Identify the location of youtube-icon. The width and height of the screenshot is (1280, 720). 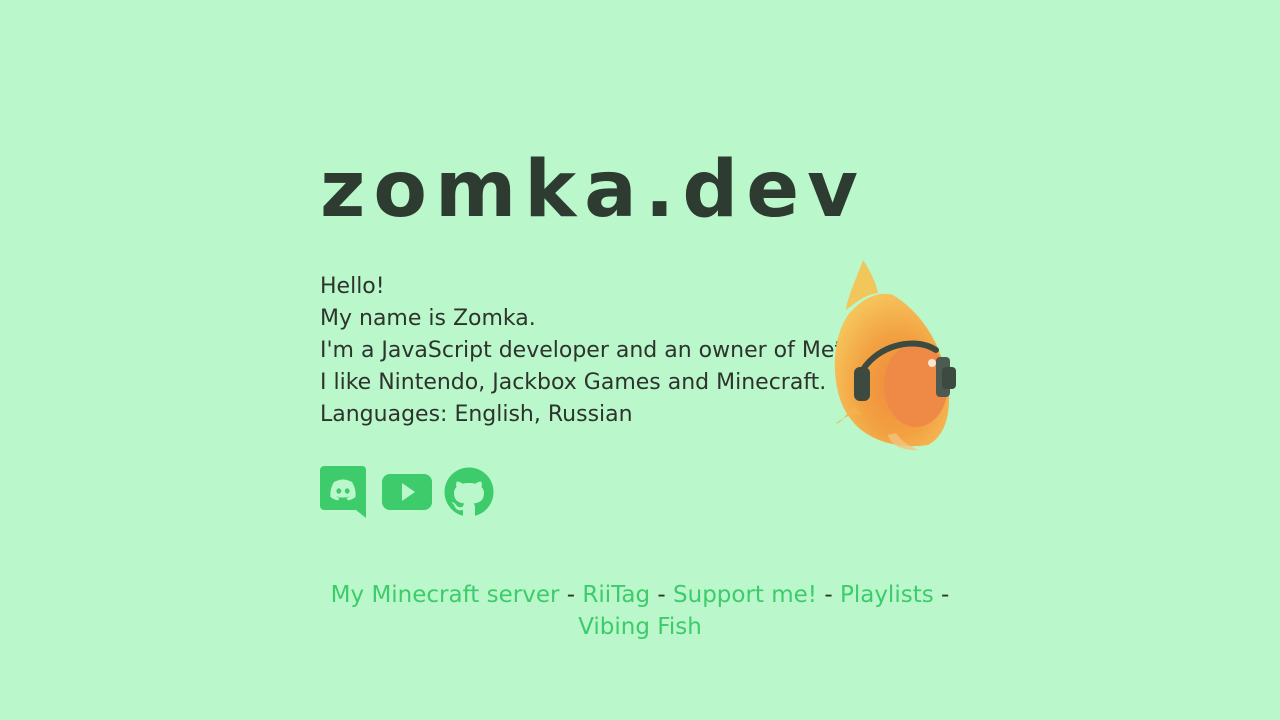
(407, 492).